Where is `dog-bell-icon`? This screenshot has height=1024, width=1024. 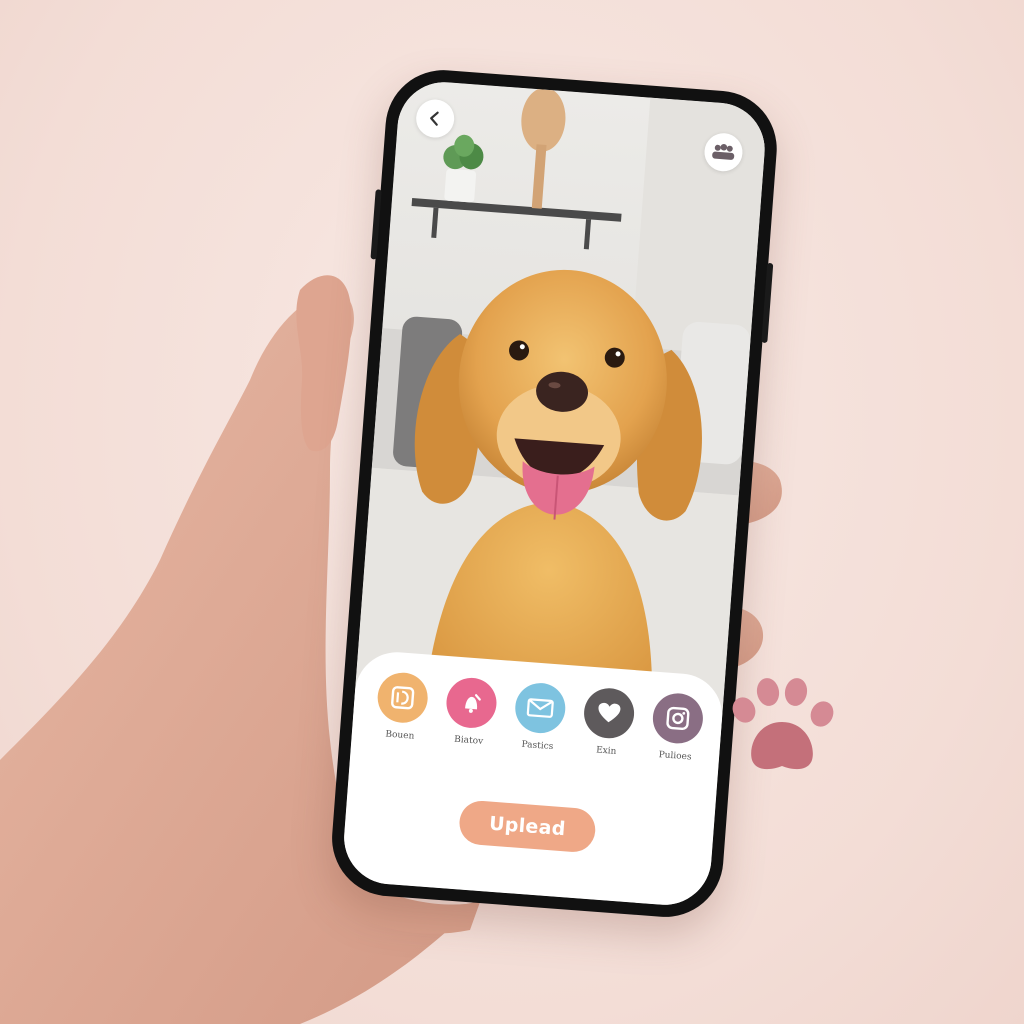 dog-bell-icon is located at coordinates (473, 703).